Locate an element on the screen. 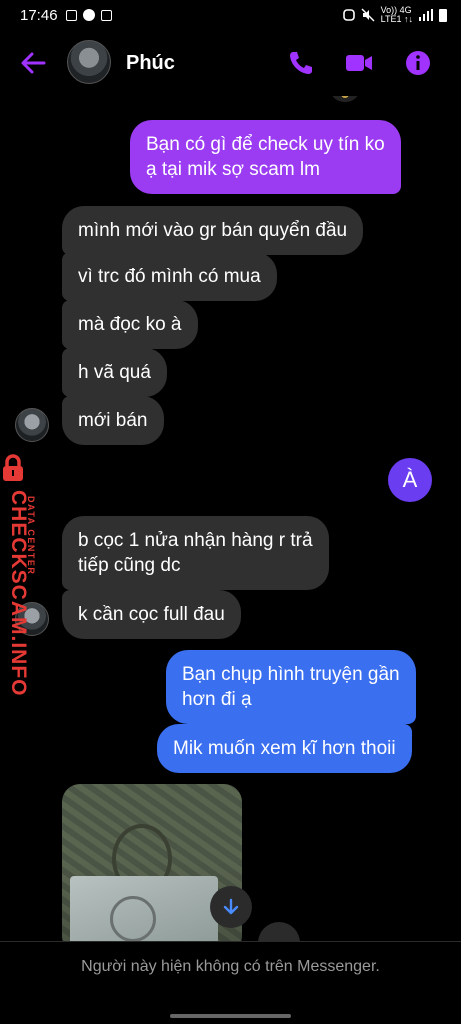 Image resolution: width=461 pixels, height=1024 pixels. message-text: Bạn chụp hình truyện gần hơn đi ạ is located at coordinates (291, 687).